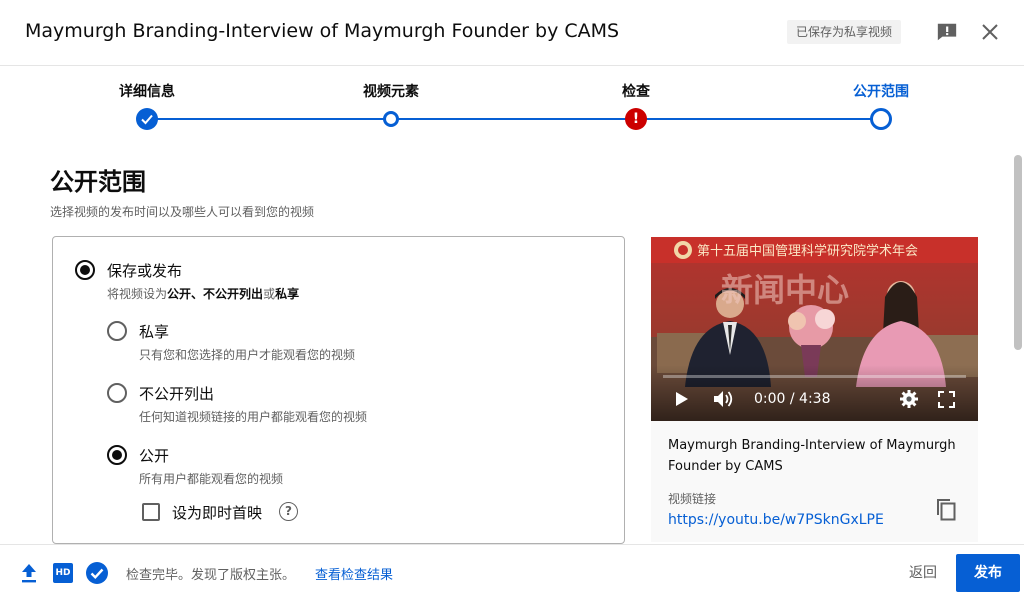 This screenshot has width=1024, height=598. Describe the element at coordinates (30, 573) in the screenshot. I see `upload-icon` at that location.